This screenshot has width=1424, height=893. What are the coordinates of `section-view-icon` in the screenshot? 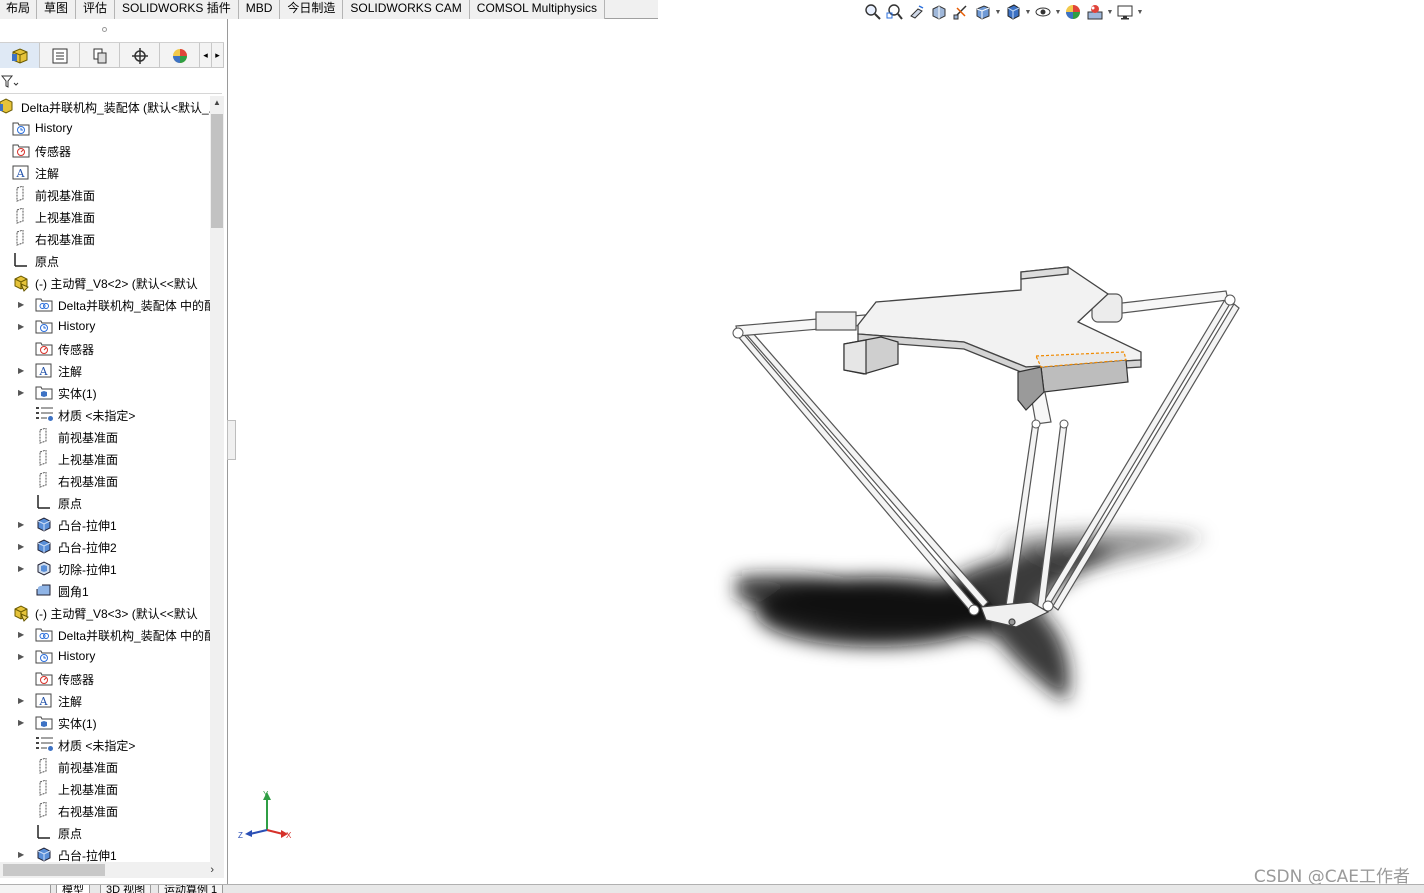 It's located at (939, 12).